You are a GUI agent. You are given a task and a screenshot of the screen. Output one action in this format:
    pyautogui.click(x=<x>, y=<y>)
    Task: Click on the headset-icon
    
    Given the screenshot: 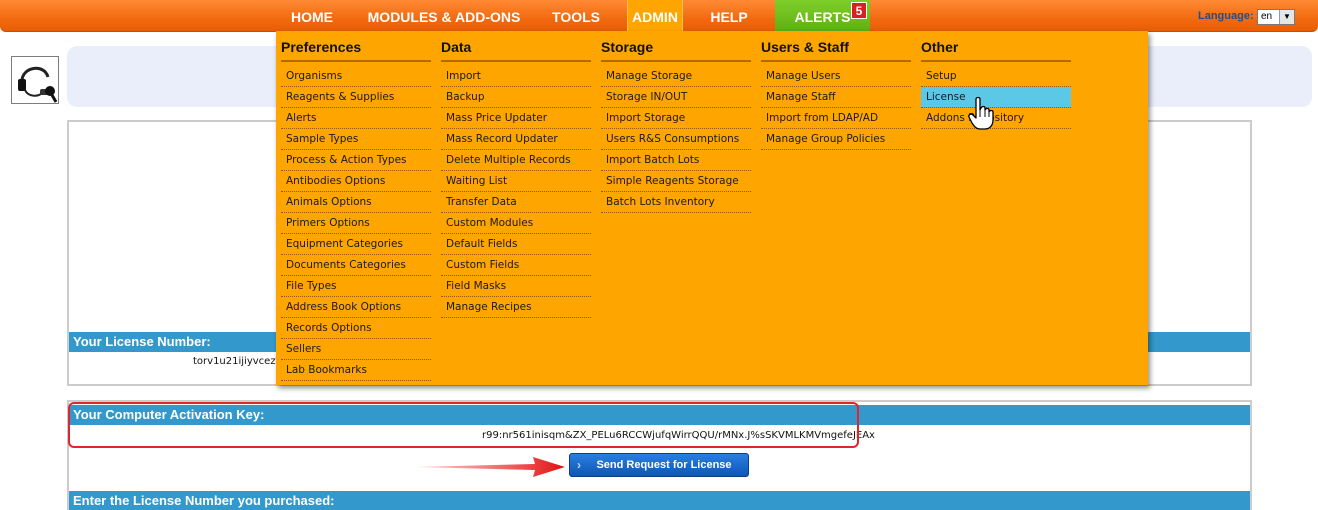 What is the action you would take?
    pyautogui.click(x=35, y=80)
    